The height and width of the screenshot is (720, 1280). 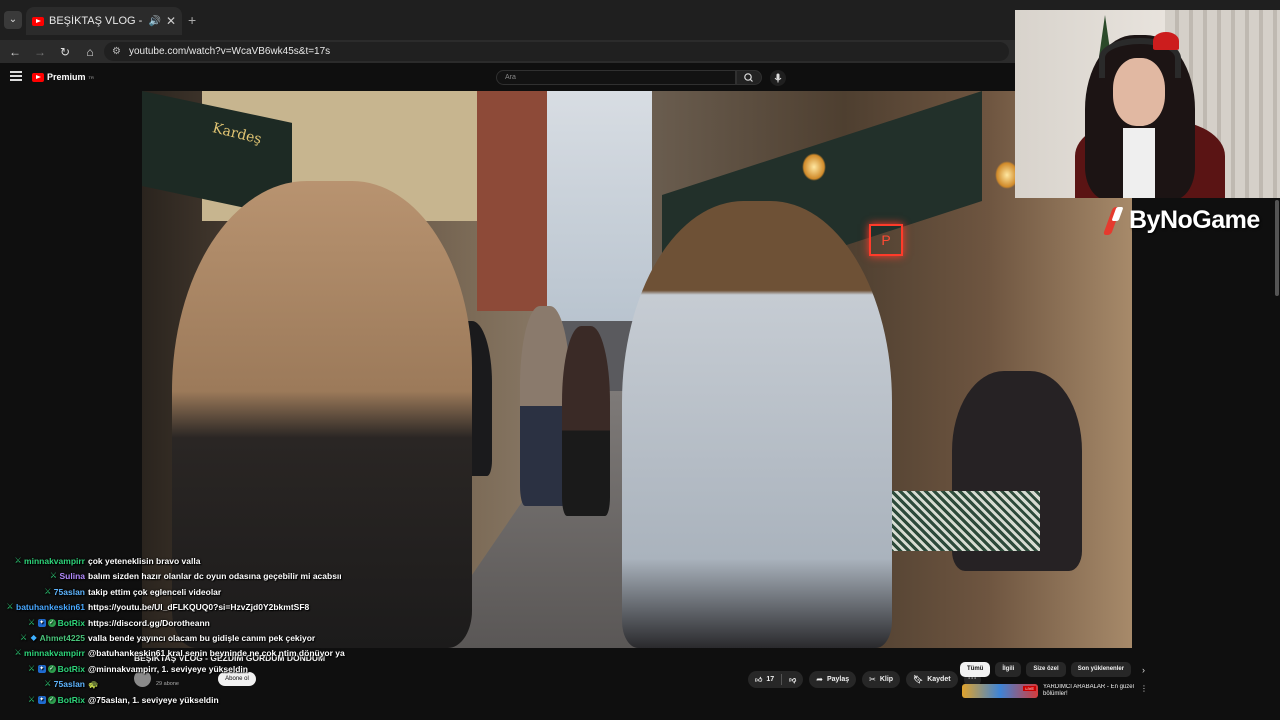 I want to click on like-button: 👍︎ 17, so click(x=764, y=679).